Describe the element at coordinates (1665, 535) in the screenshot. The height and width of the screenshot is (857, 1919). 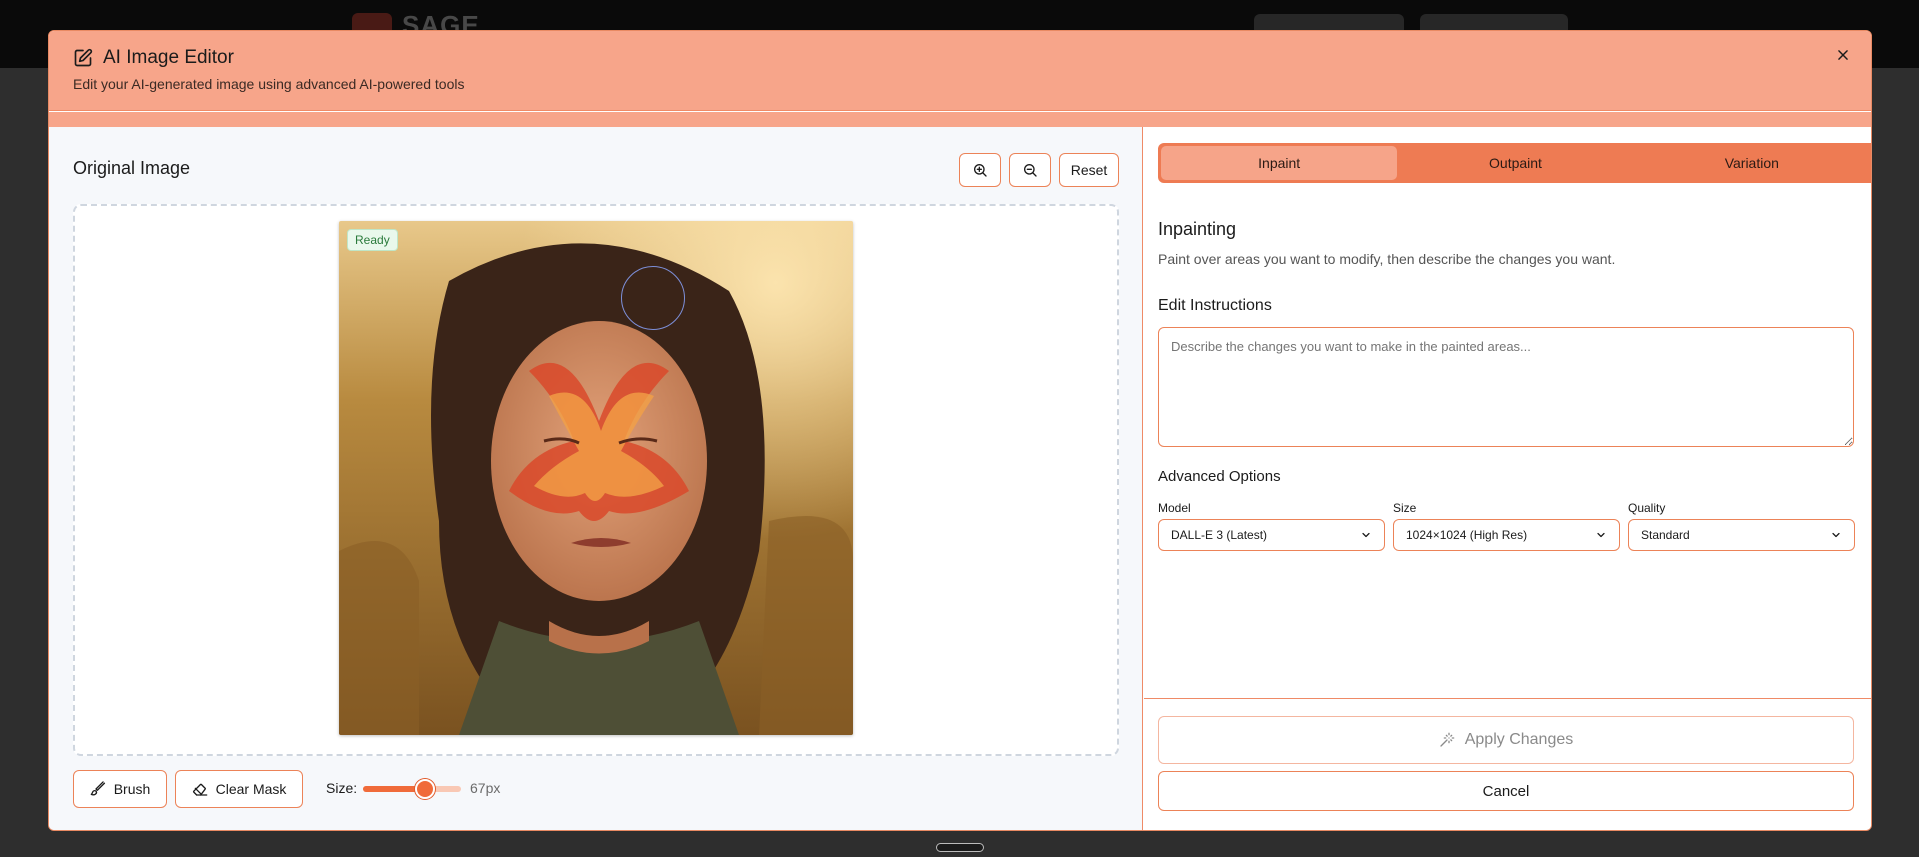
I see `quality-value: Standard` at that location.